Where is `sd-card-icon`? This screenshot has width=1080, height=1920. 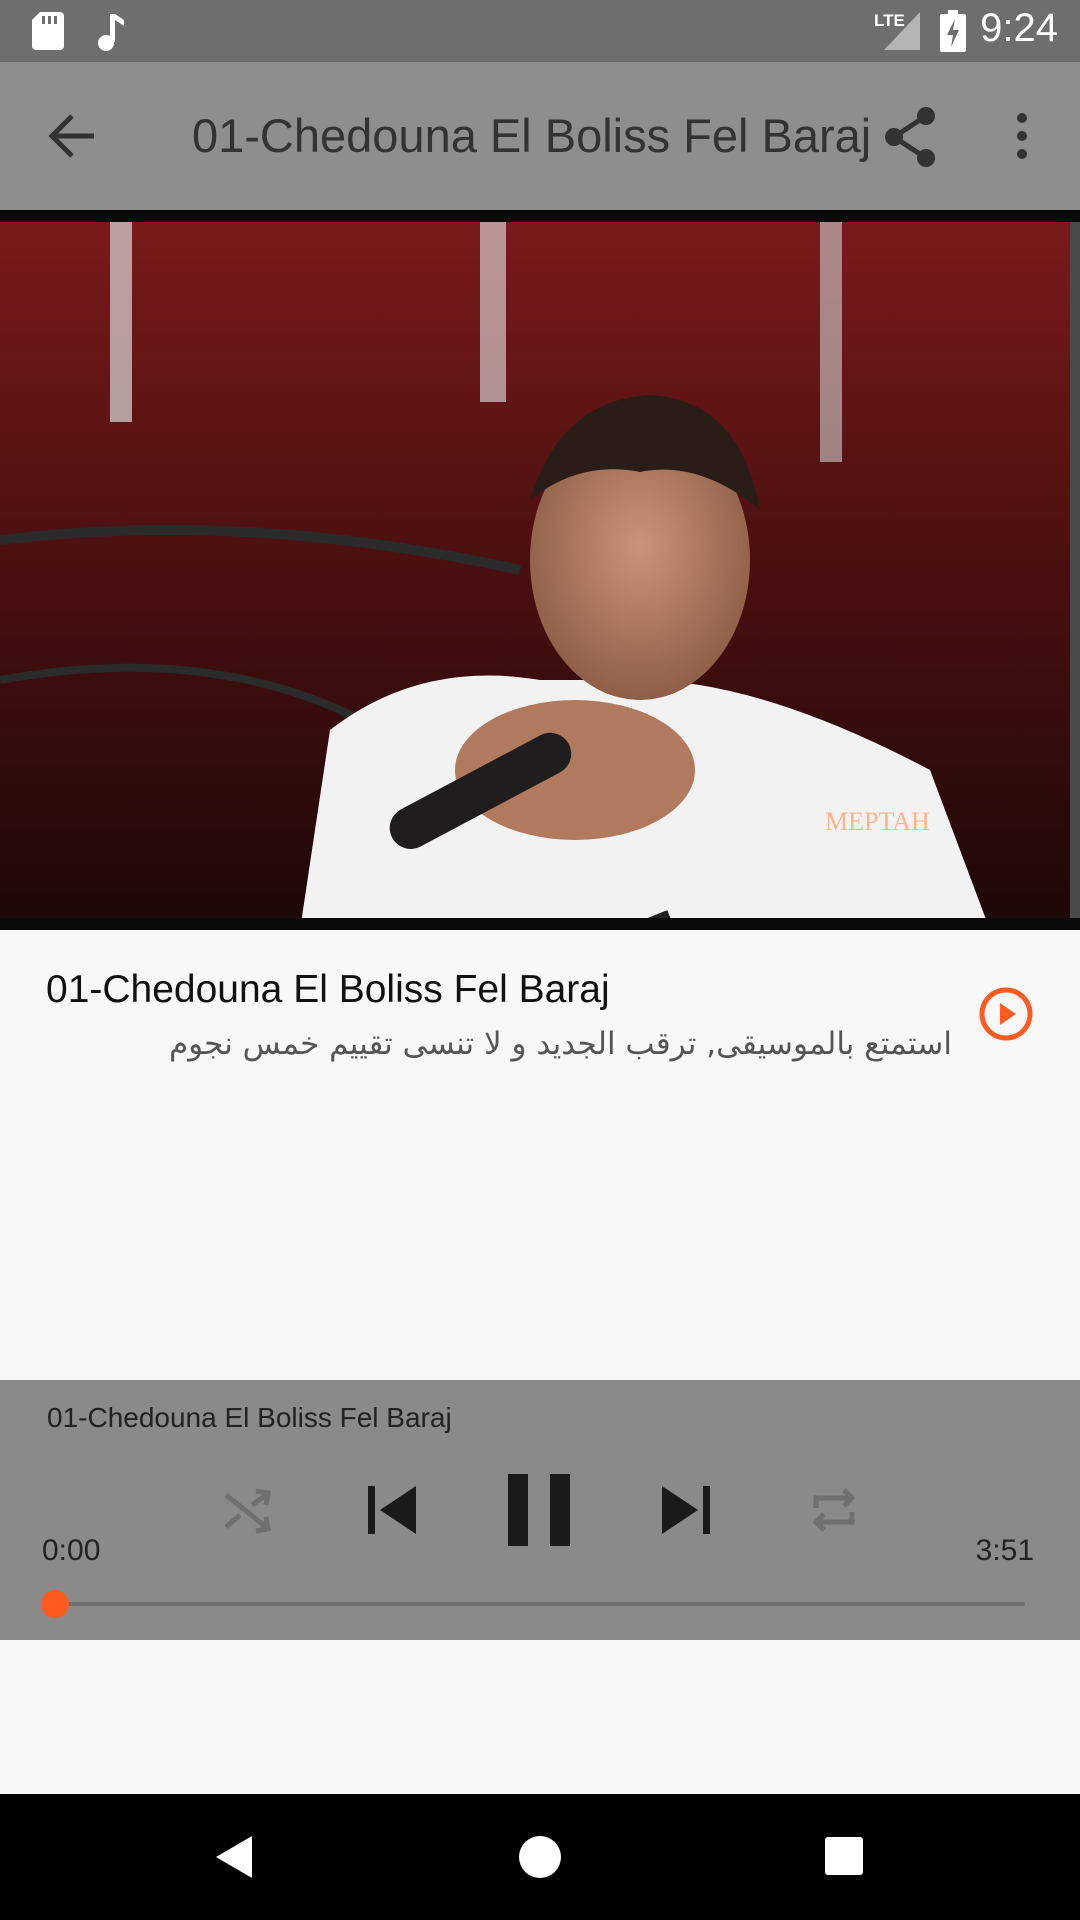
sd-card-icon is located at coordinates (48, 31).